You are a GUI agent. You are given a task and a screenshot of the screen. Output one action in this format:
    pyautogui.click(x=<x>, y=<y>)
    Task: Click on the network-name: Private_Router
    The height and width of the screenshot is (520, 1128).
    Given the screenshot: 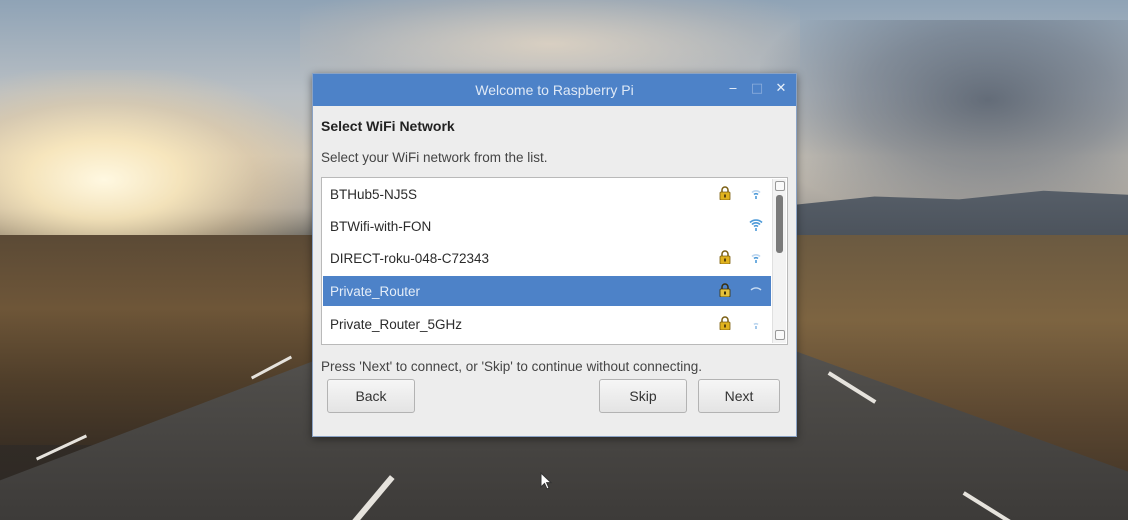 What is the action you would take?
    pyautogui.click(x=375, y=291)
    